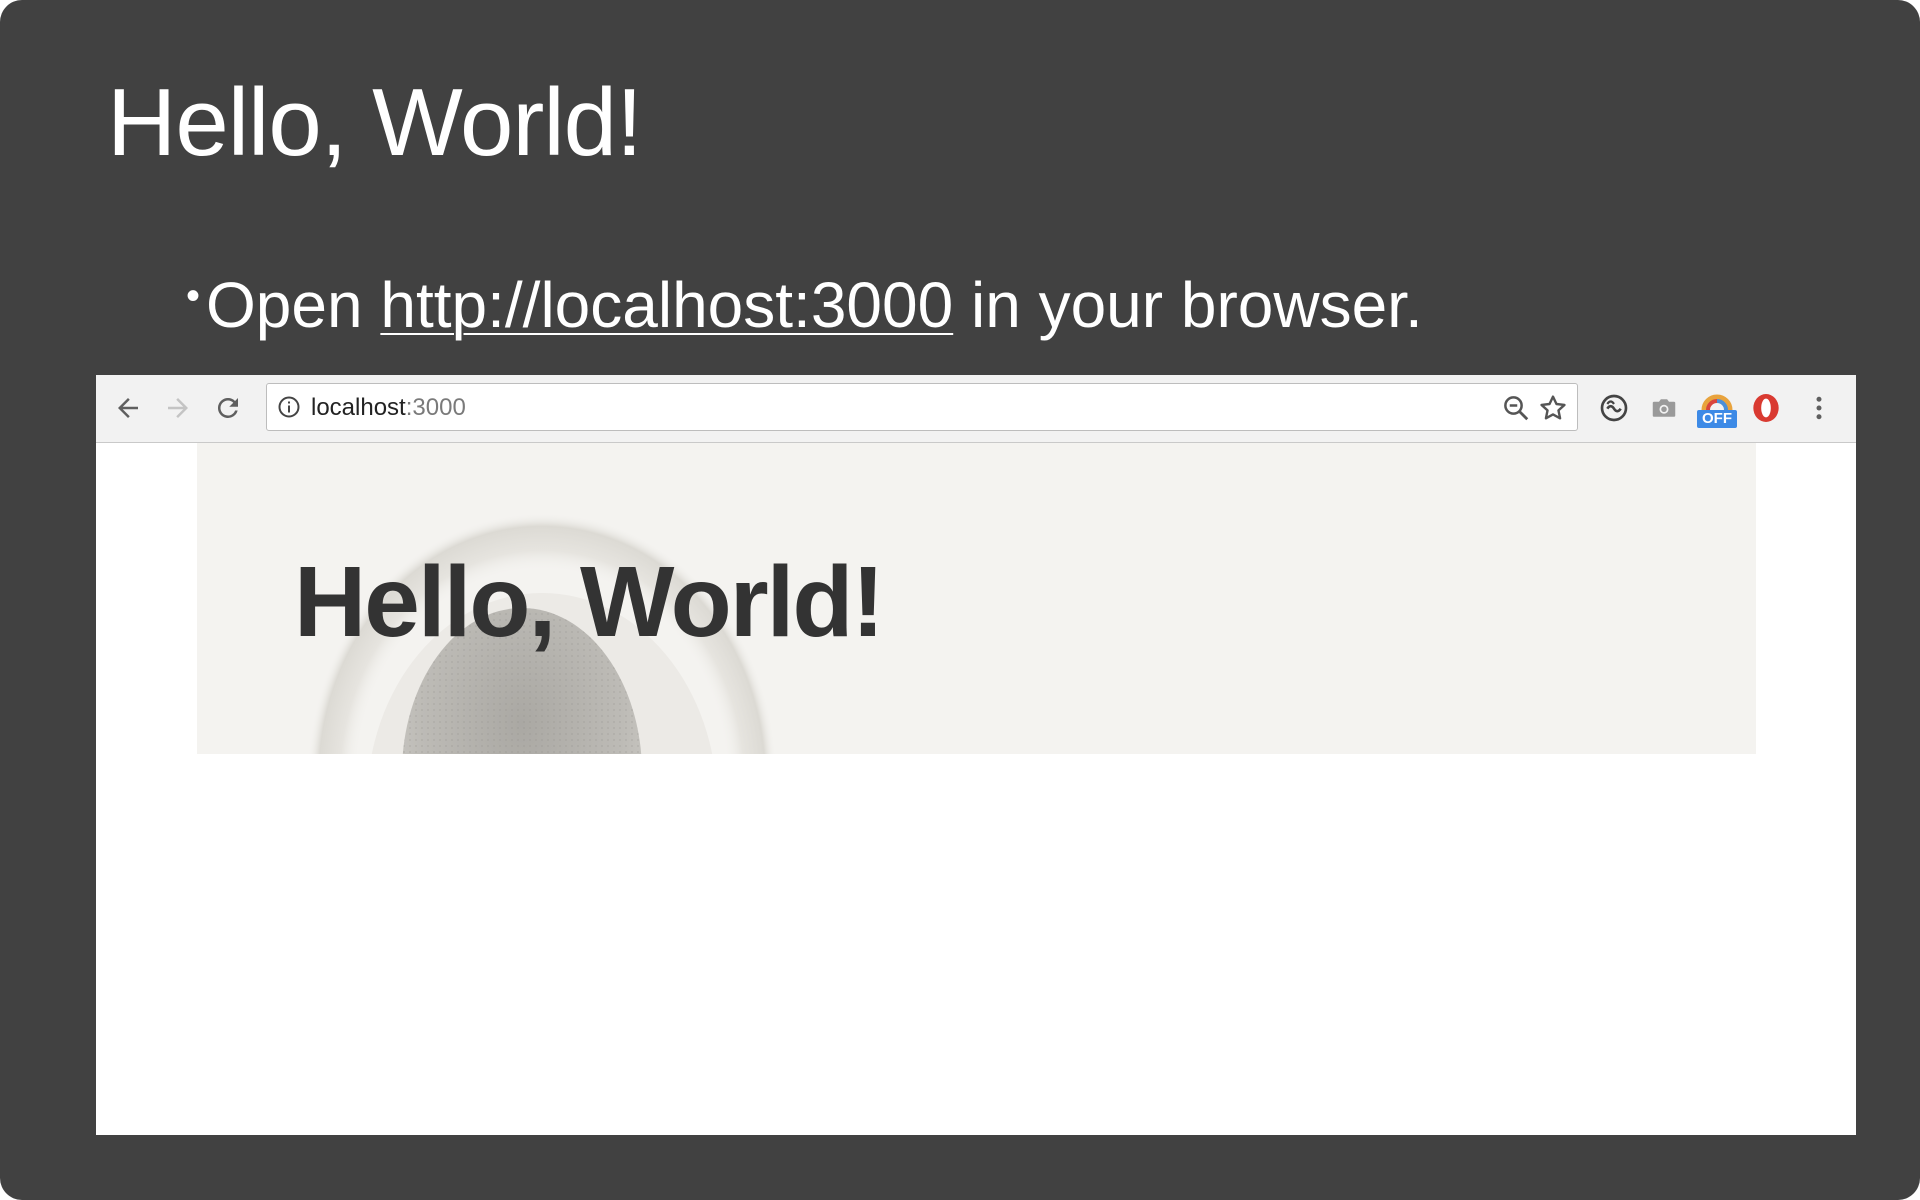 This screenshot has width=1920, height=1200. I want to click on address-host: localhost, so click(358, 407).